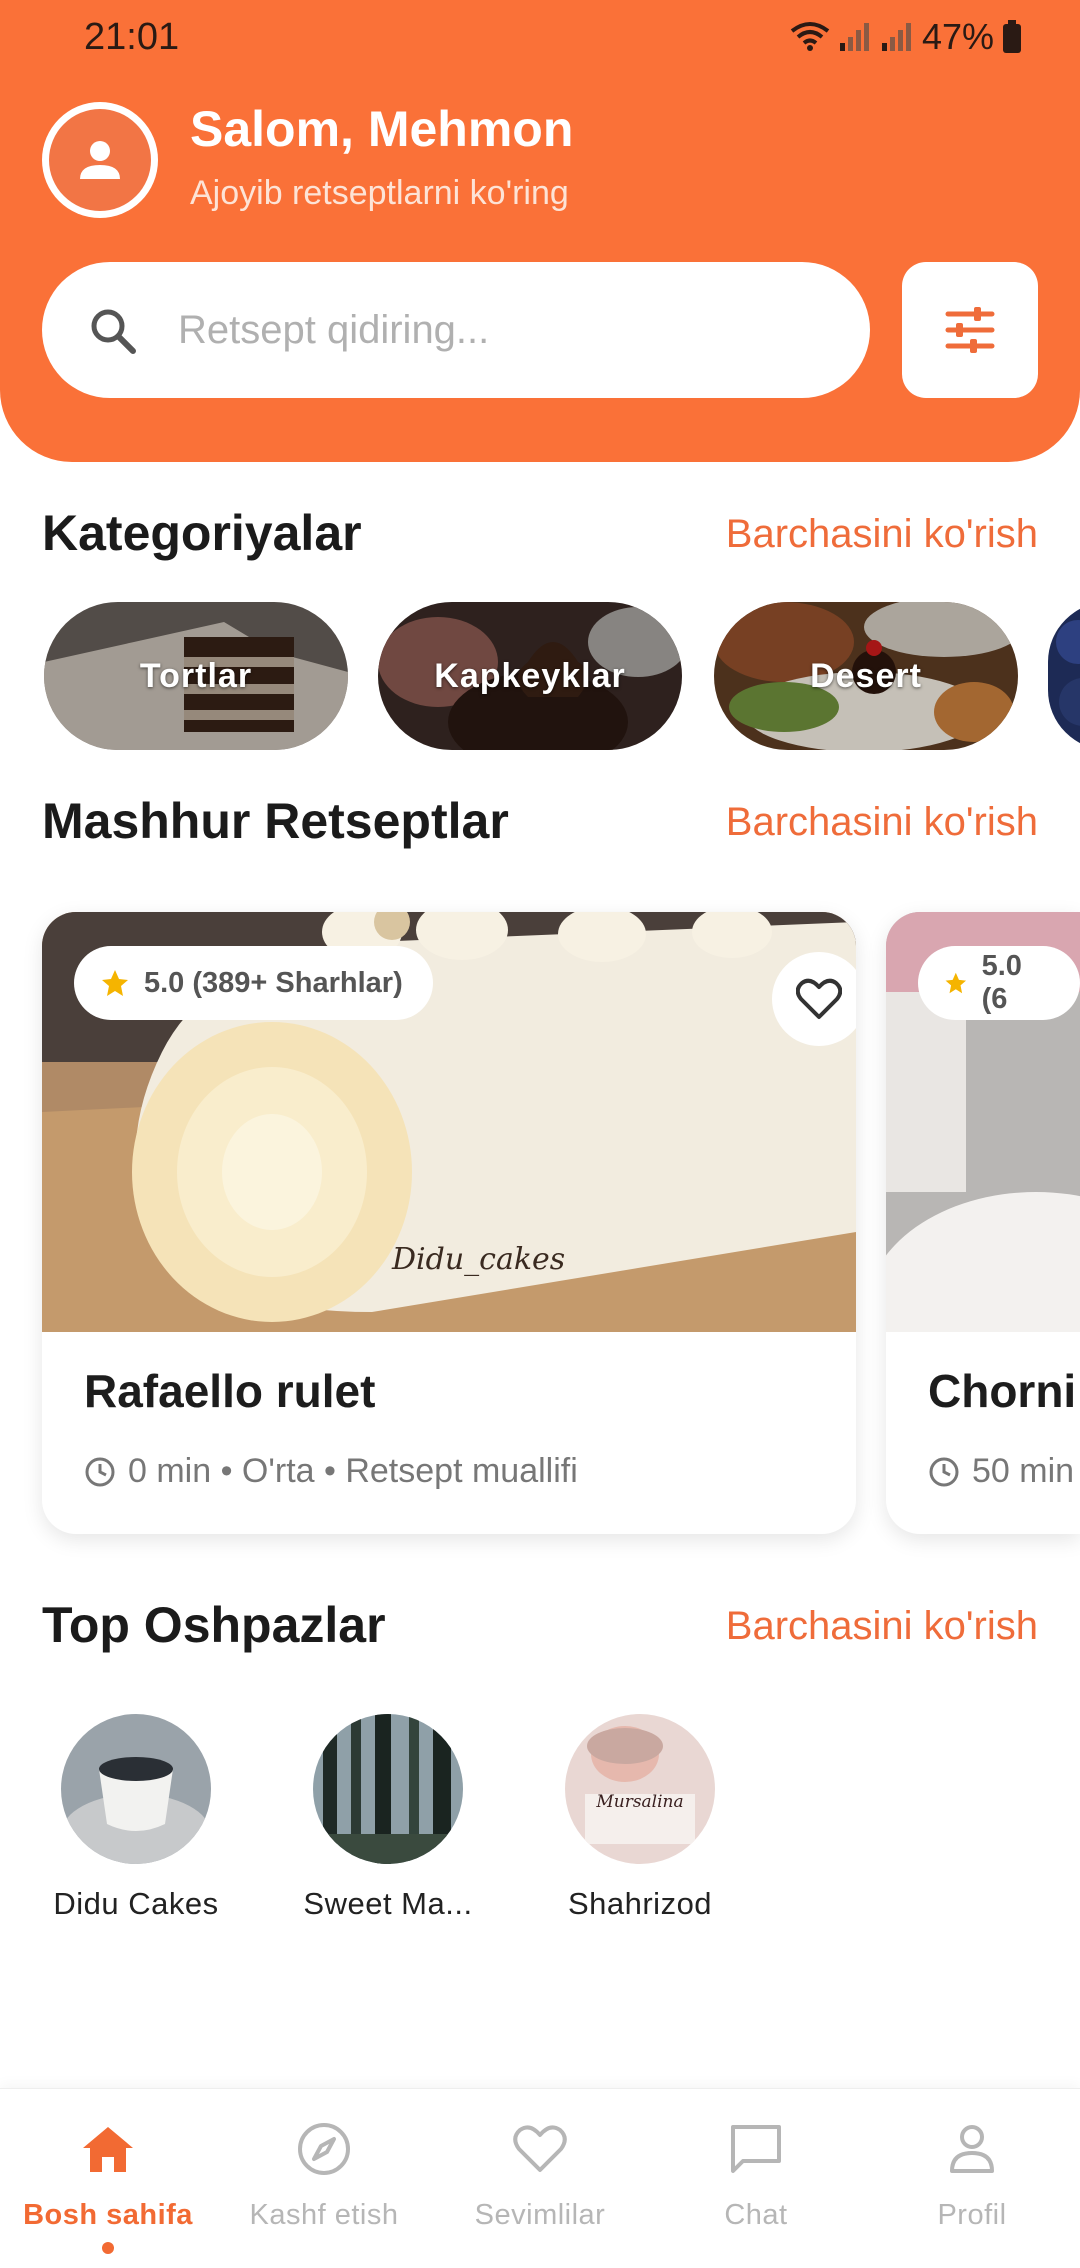 The width and height of the screenshot is (1080, 2268). I want to click on category-chip-partial, so click(1064, 676).